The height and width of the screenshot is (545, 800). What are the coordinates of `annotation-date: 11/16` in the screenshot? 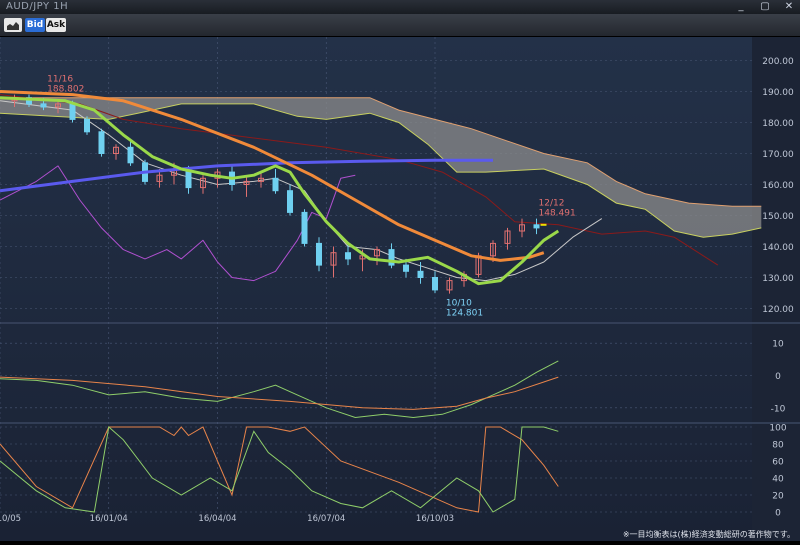 It's located at (60, 80).